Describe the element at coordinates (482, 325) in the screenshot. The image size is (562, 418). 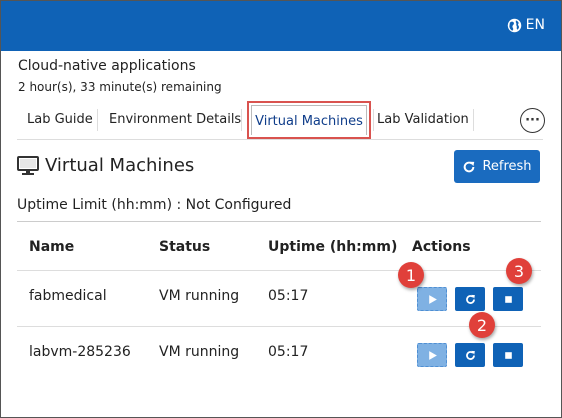
I see `callout-badge: 2` at that location.